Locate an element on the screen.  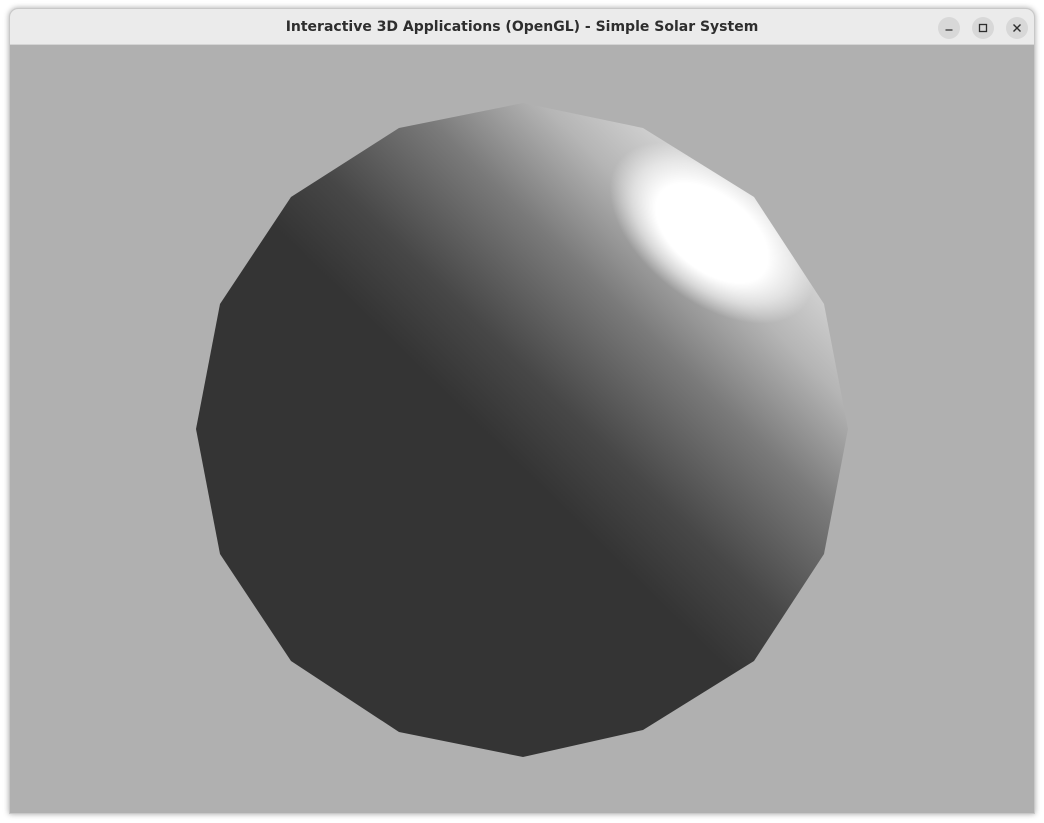
minimize-icon is located at coordinates (949, 30).